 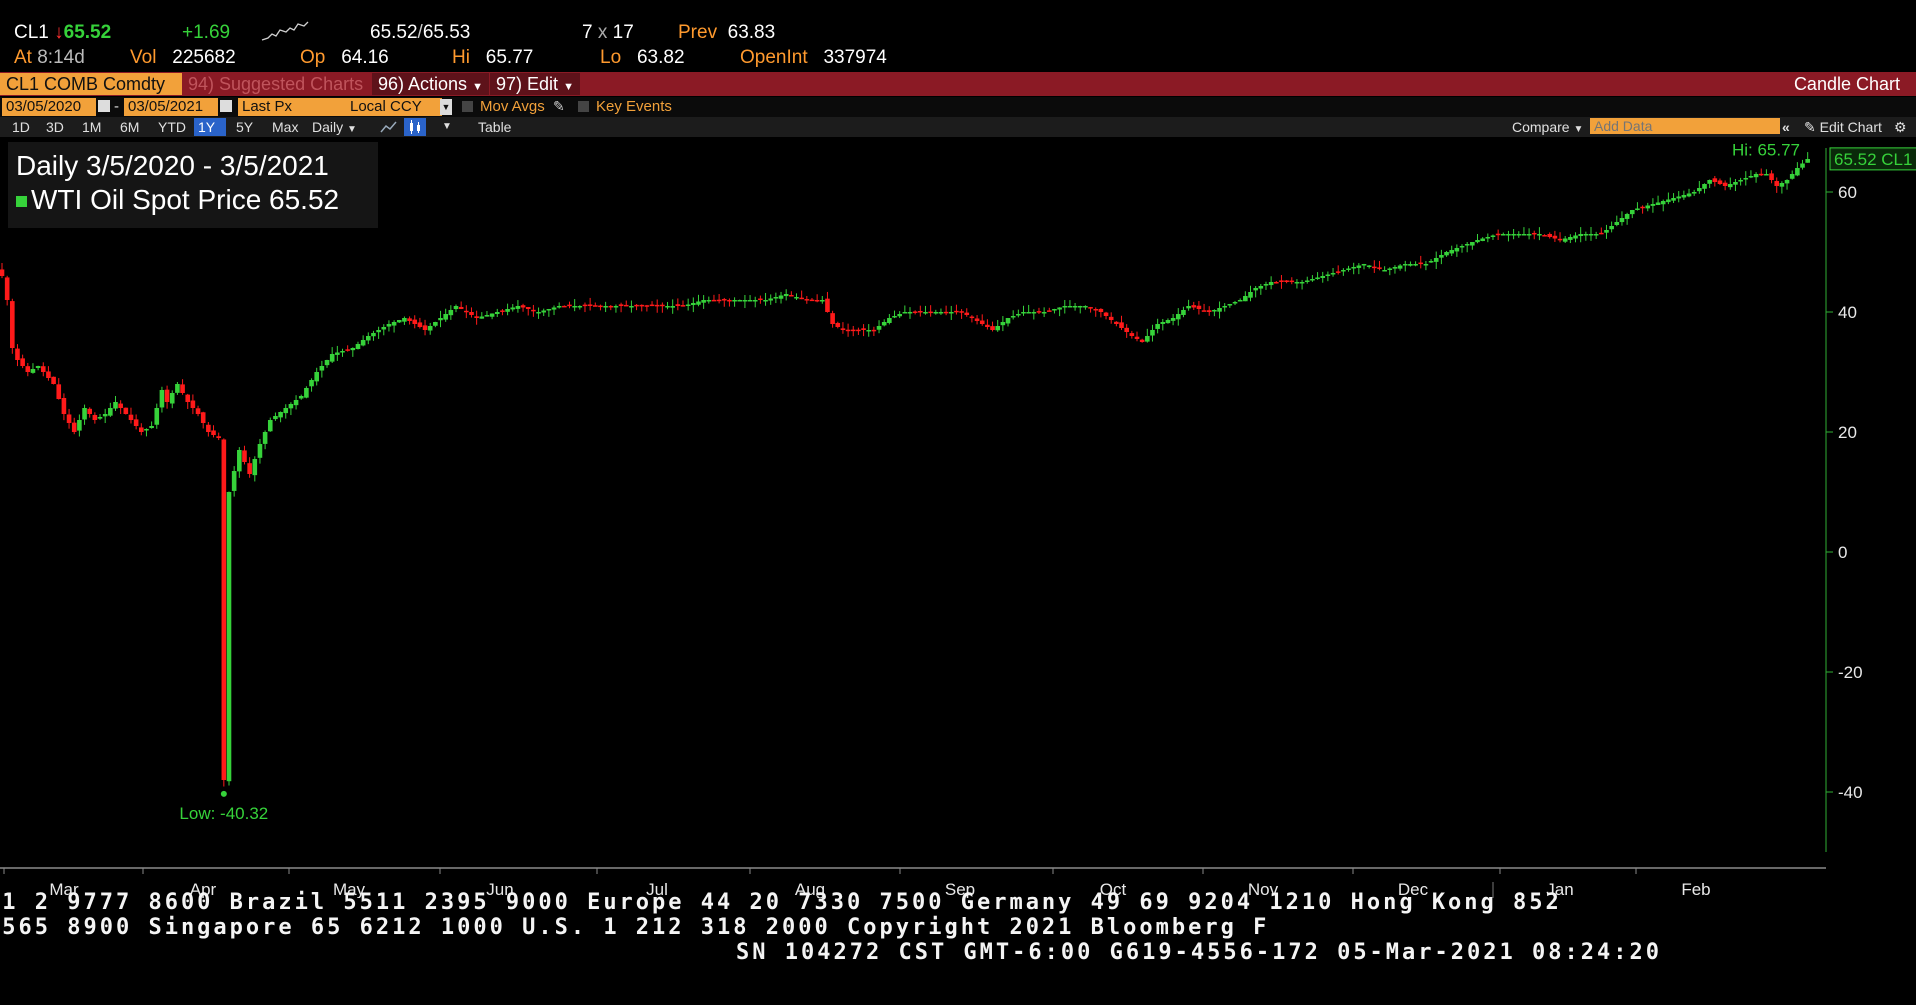 What do you see at coordinates (210, 127) in the screenshot?
I see `period-1y-button: 1Y` at bounding box center [210, 127].